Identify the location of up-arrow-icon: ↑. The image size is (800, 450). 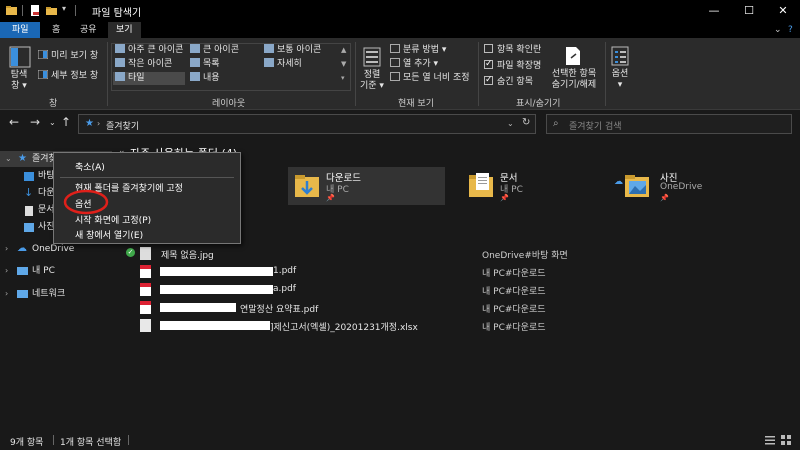
(66, 122).